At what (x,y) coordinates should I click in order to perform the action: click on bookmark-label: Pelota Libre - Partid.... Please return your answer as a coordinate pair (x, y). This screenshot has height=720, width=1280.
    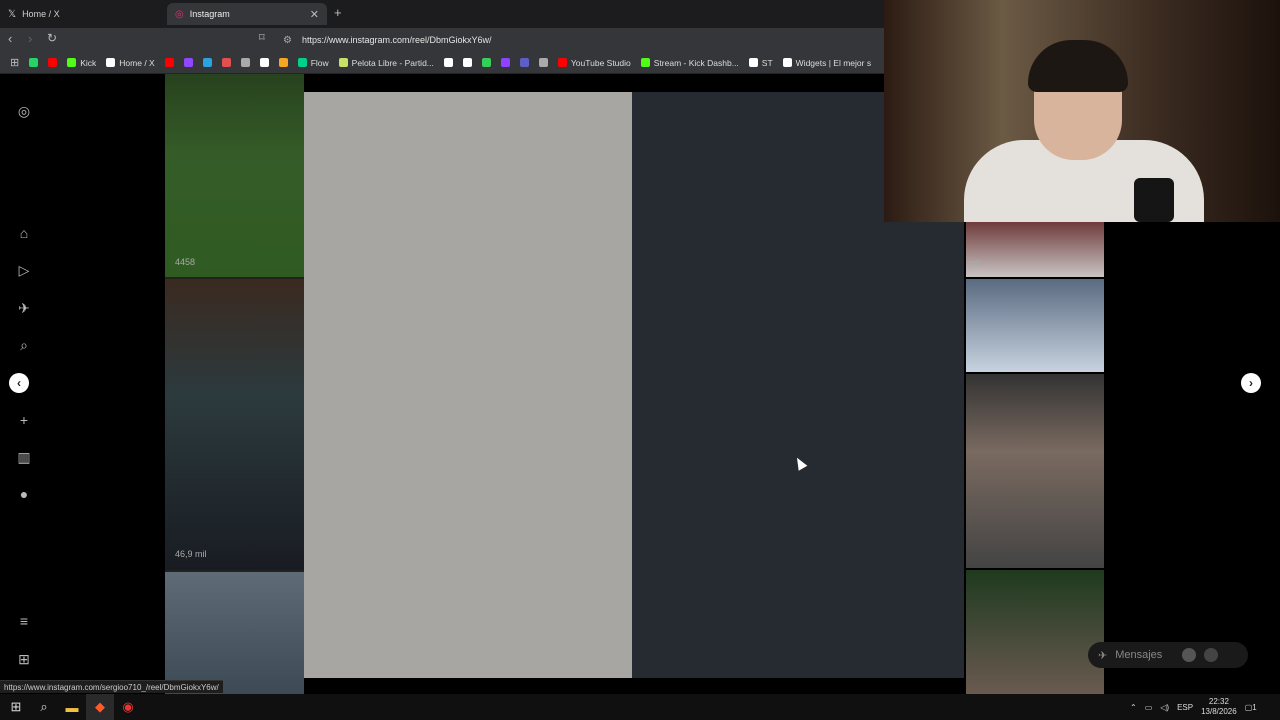
    Looking at the image, I should click on (392, 62).